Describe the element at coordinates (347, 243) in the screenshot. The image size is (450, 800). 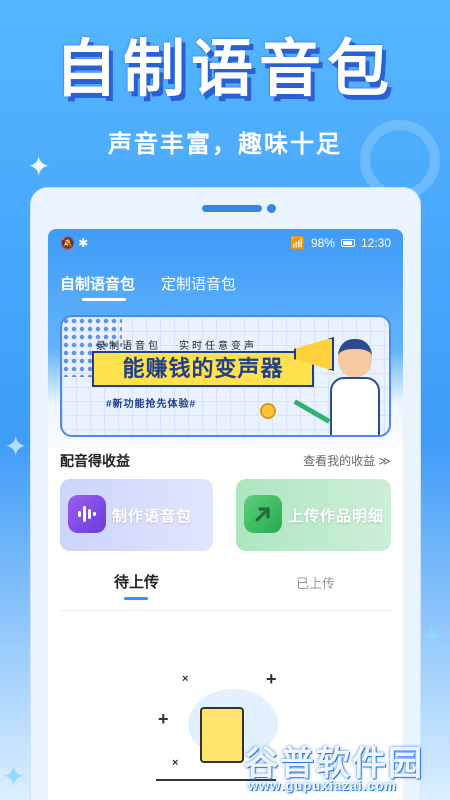
I see `battery-icon` at that location.